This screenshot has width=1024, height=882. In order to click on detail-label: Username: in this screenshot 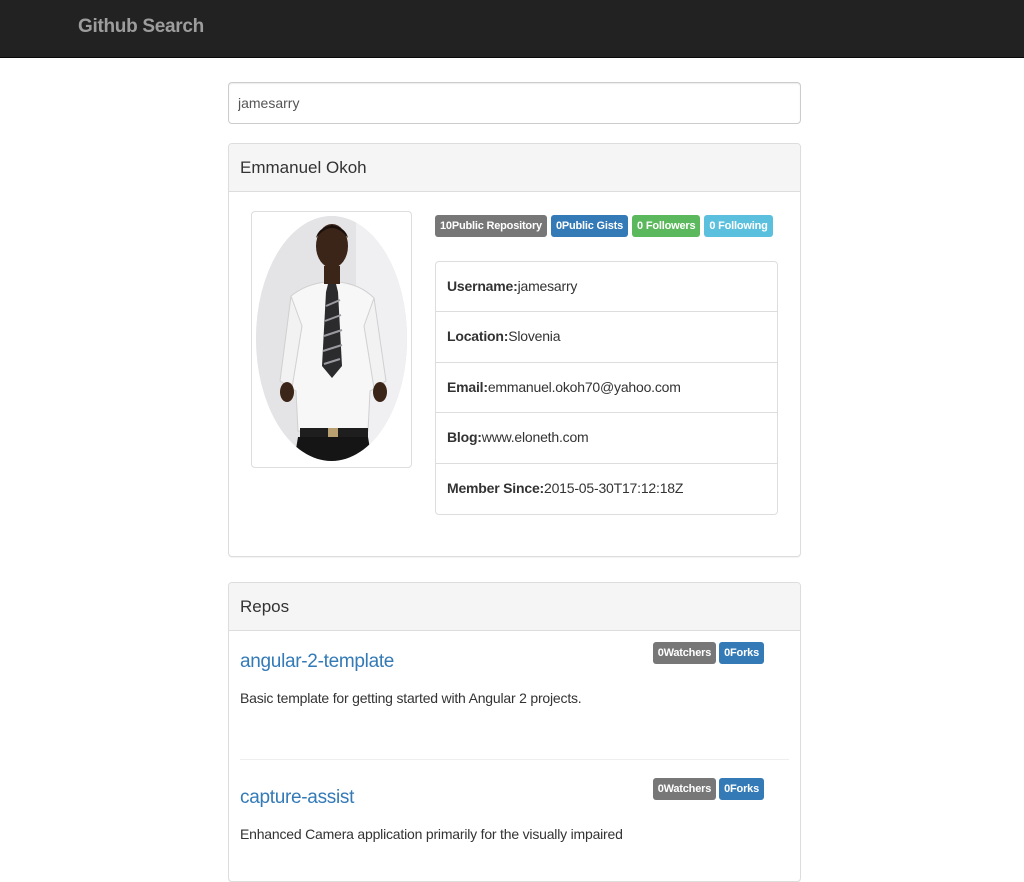, I will do `click(482, 286)`.